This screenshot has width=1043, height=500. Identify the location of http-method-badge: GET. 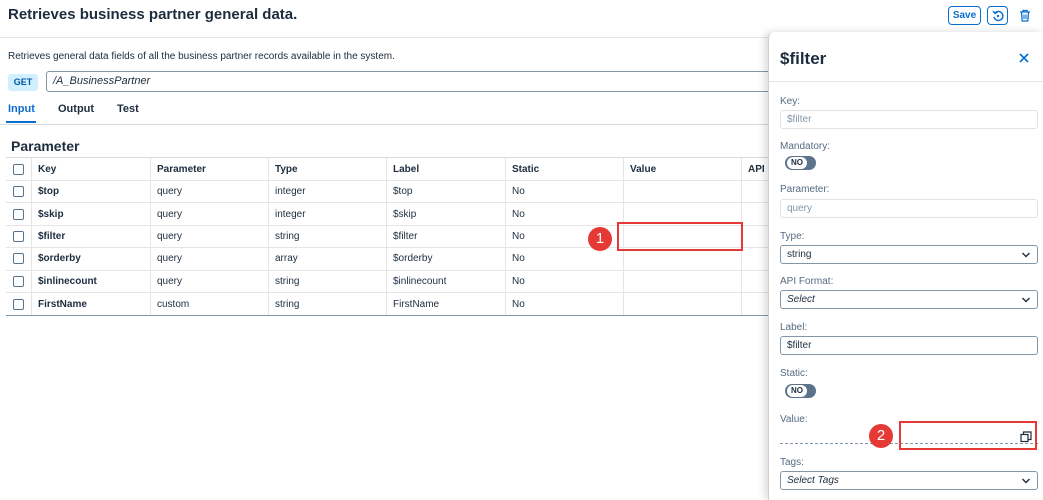
(23, 82).